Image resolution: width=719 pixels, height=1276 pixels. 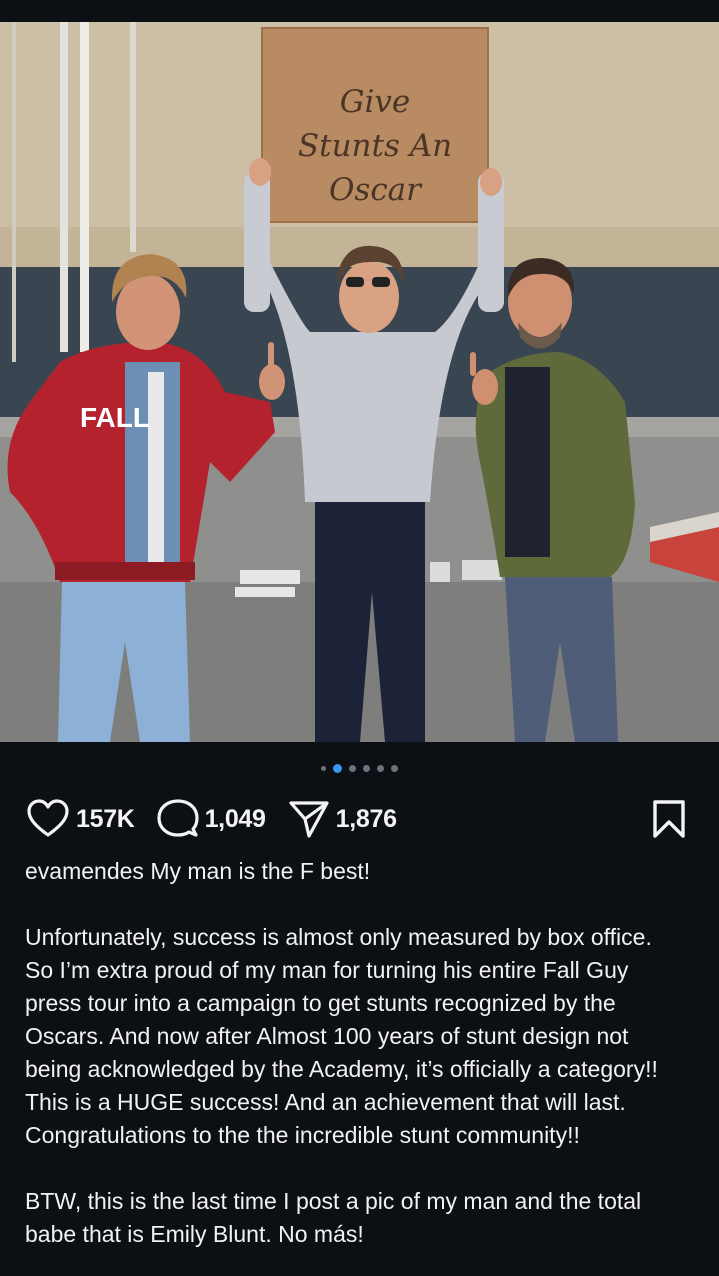 I want to click on sign-line-2: Stunts An, so click(x=375, y=146).